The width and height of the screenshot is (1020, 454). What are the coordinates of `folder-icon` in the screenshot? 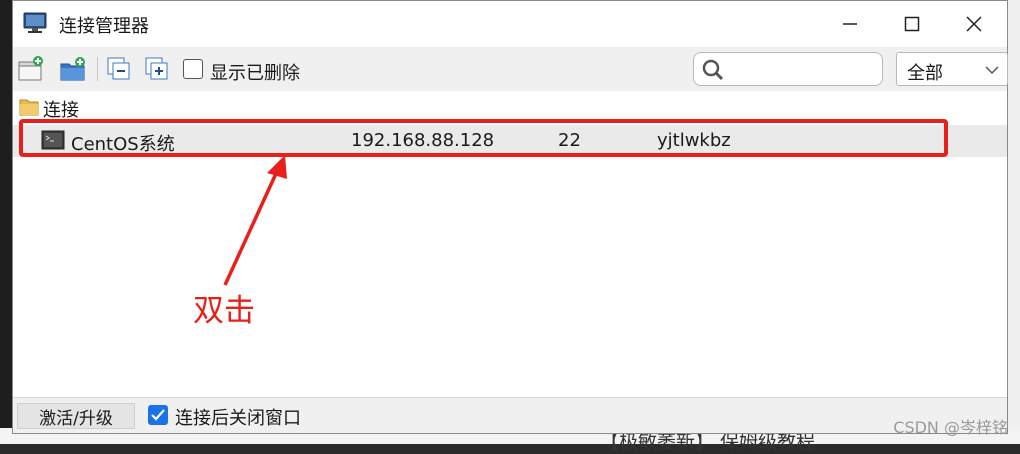 It's located at (29, 107).